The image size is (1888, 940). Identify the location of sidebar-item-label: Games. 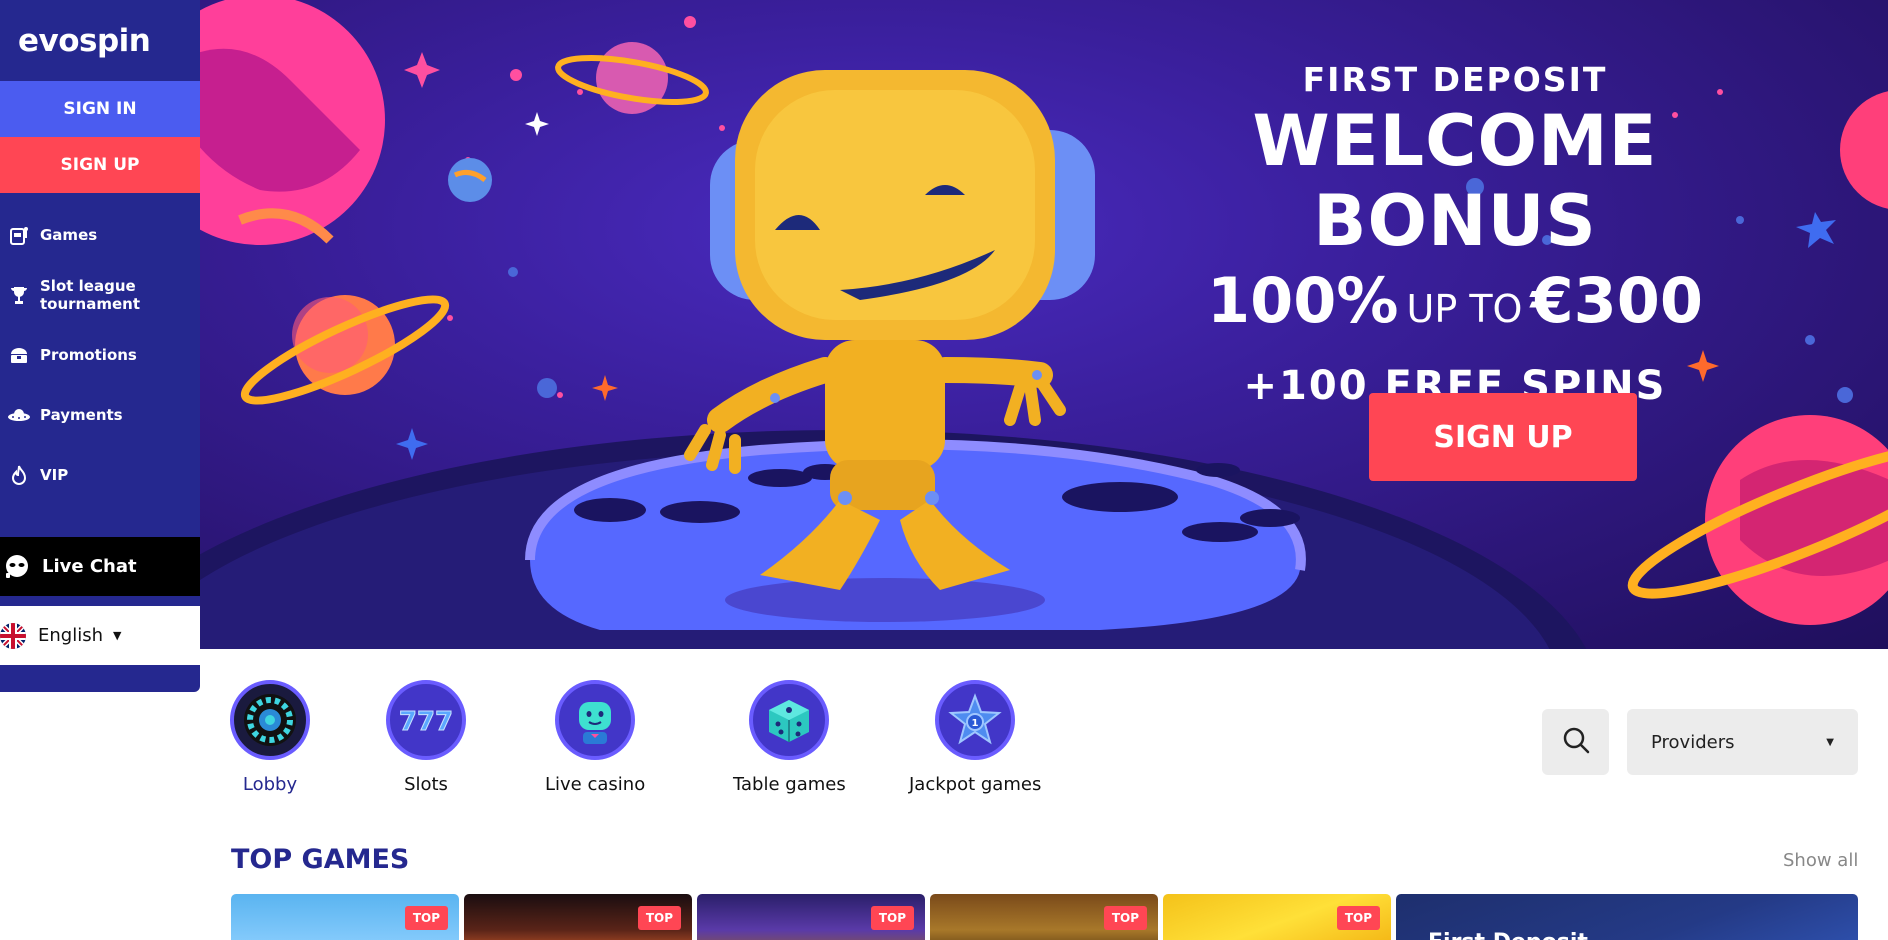
(69, 235).